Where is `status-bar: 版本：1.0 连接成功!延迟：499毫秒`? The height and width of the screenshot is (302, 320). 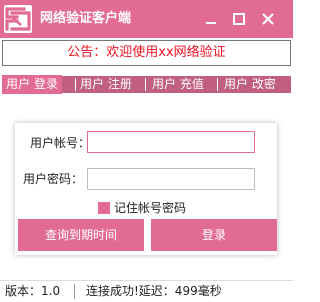 status-bar: 版本：1.0 连接成功!延迟：499毫秒 is located at coordinates (146, 291).